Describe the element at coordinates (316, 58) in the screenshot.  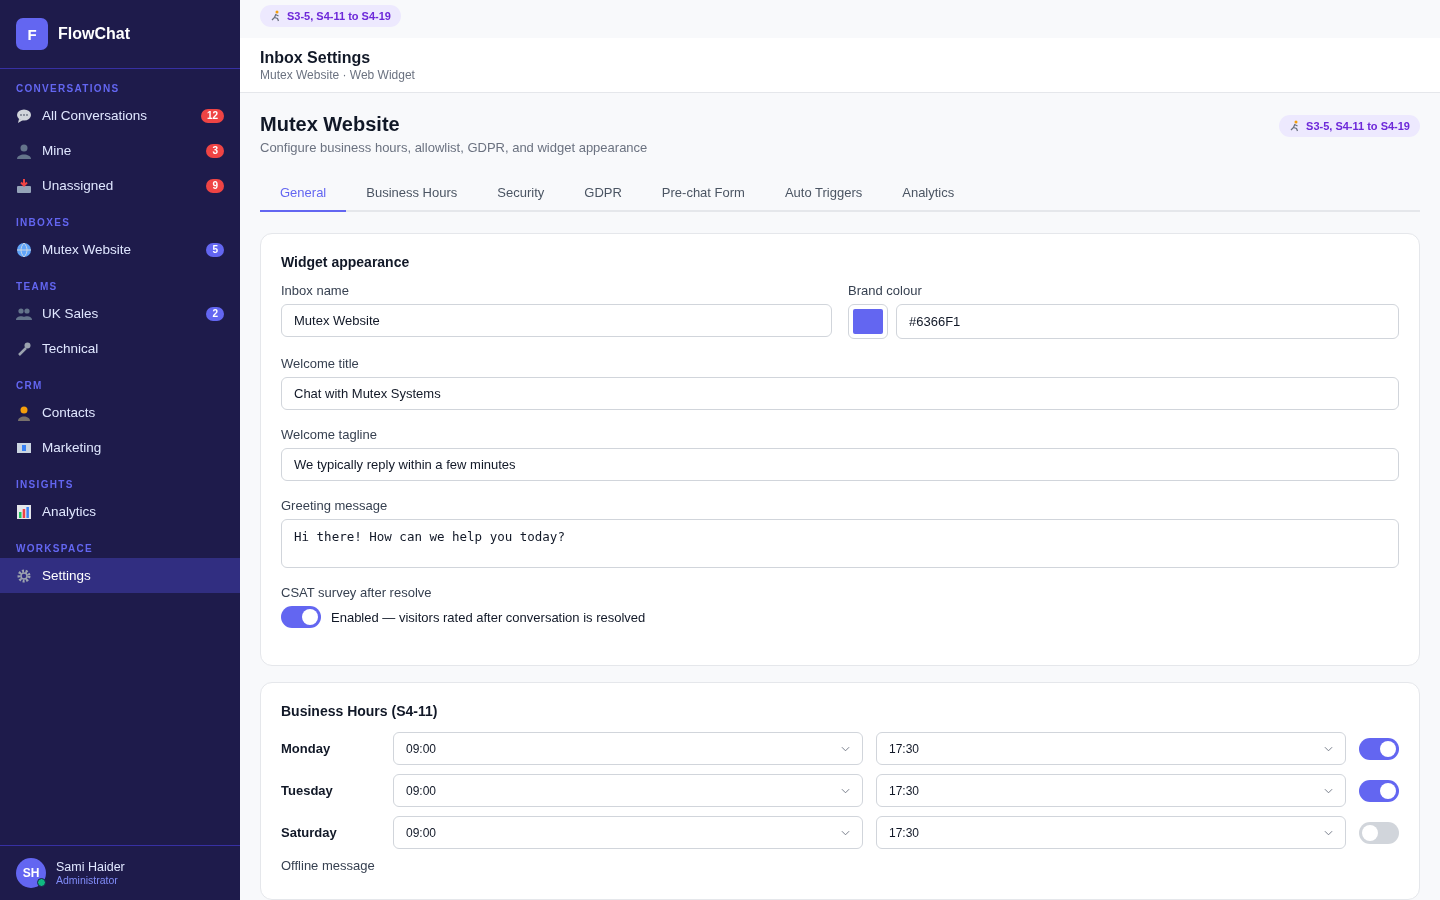
I see `header-title: Inbox Settings` at that location.